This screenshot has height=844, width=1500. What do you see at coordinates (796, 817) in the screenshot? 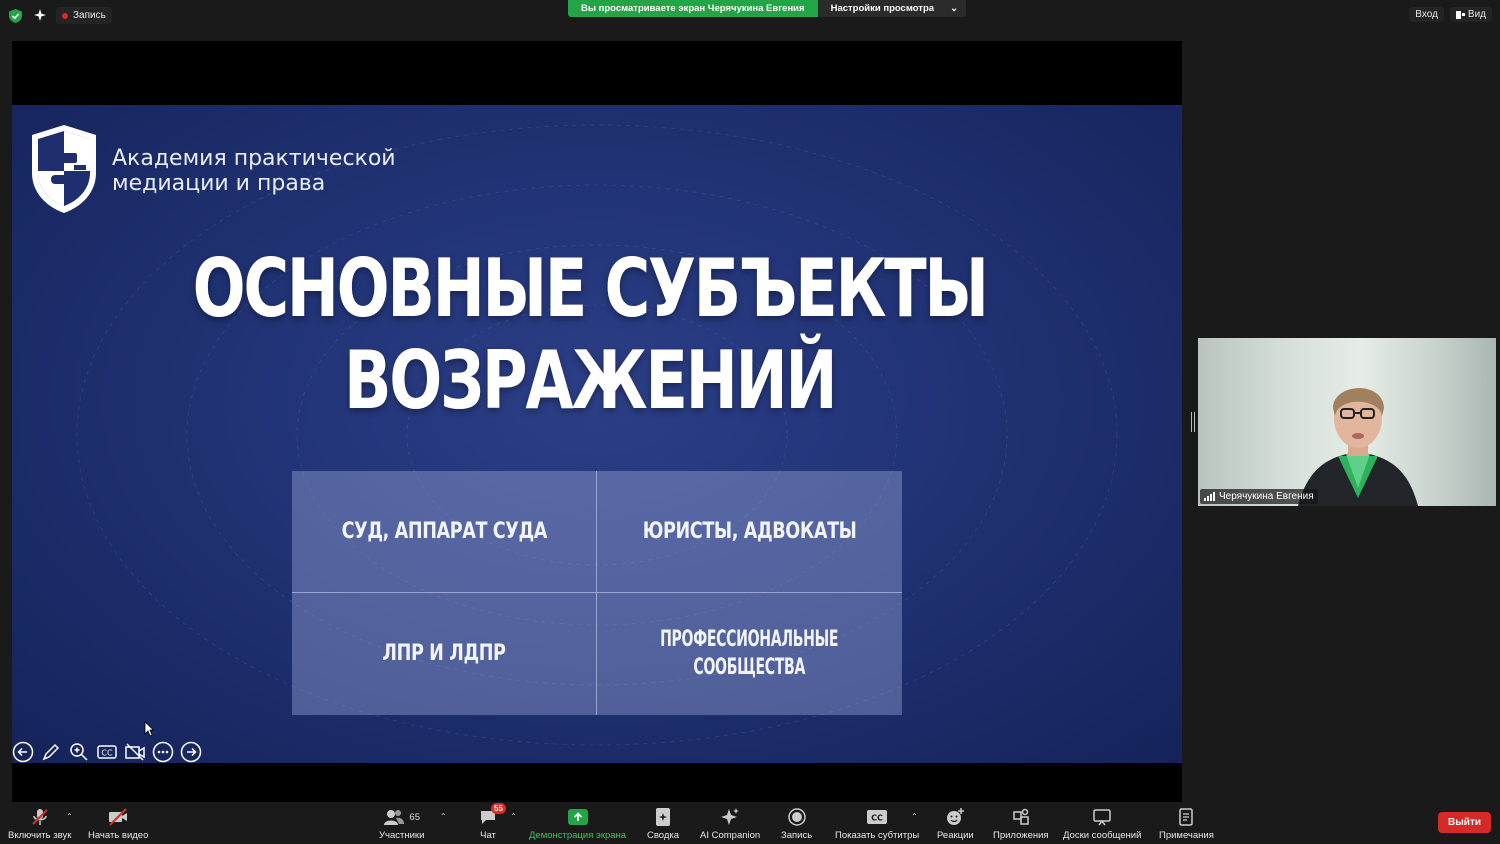
I see `record-icon` at bounding box center [796, 817].